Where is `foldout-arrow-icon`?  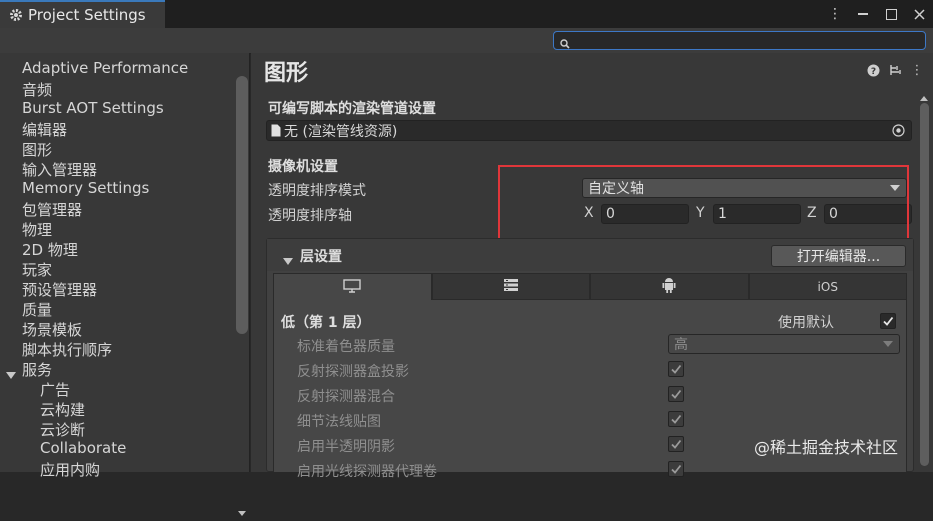 foldout-arrow-icon is located at coordinates (288, 260).